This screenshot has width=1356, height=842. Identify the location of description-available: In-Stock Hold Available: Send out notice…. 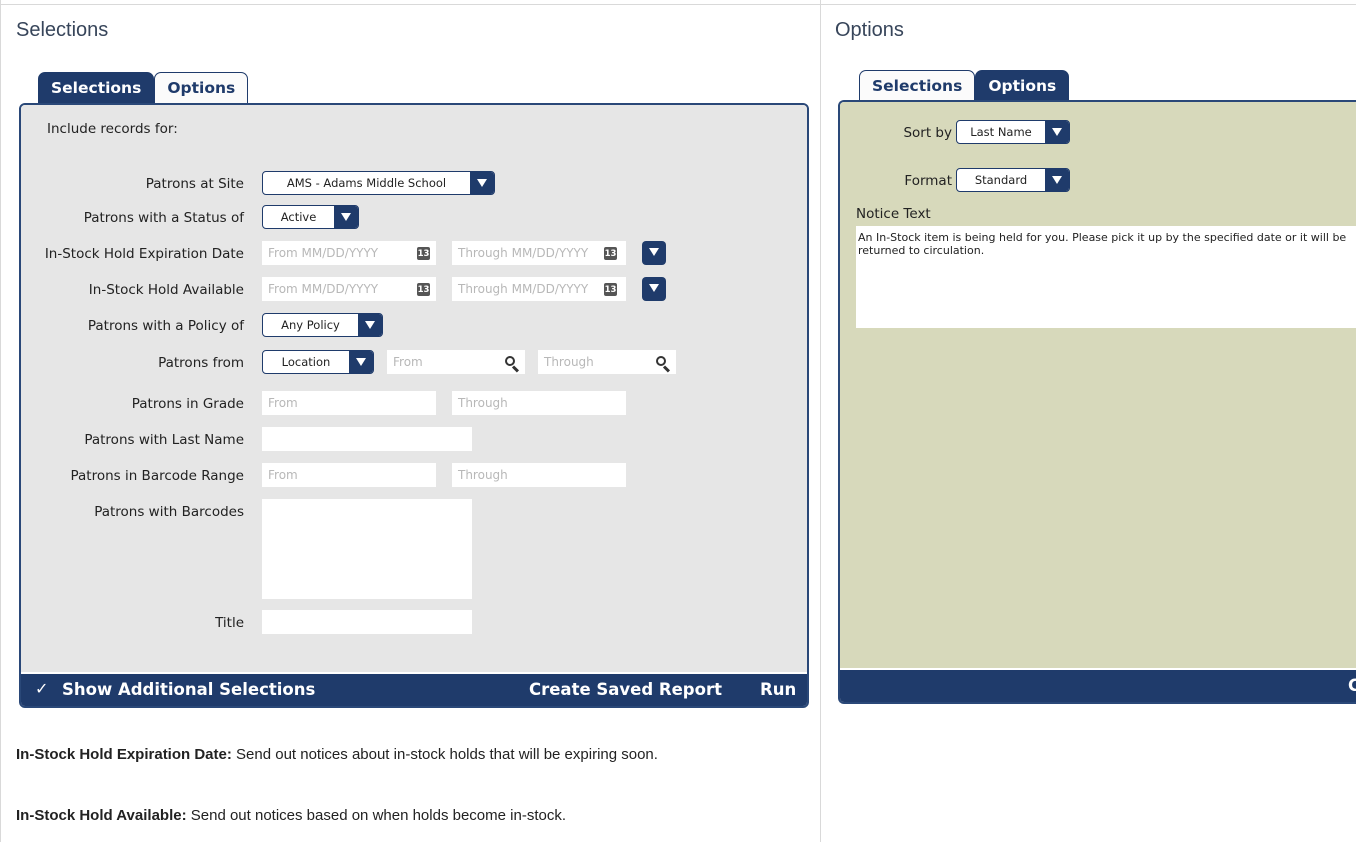
(411, 816).